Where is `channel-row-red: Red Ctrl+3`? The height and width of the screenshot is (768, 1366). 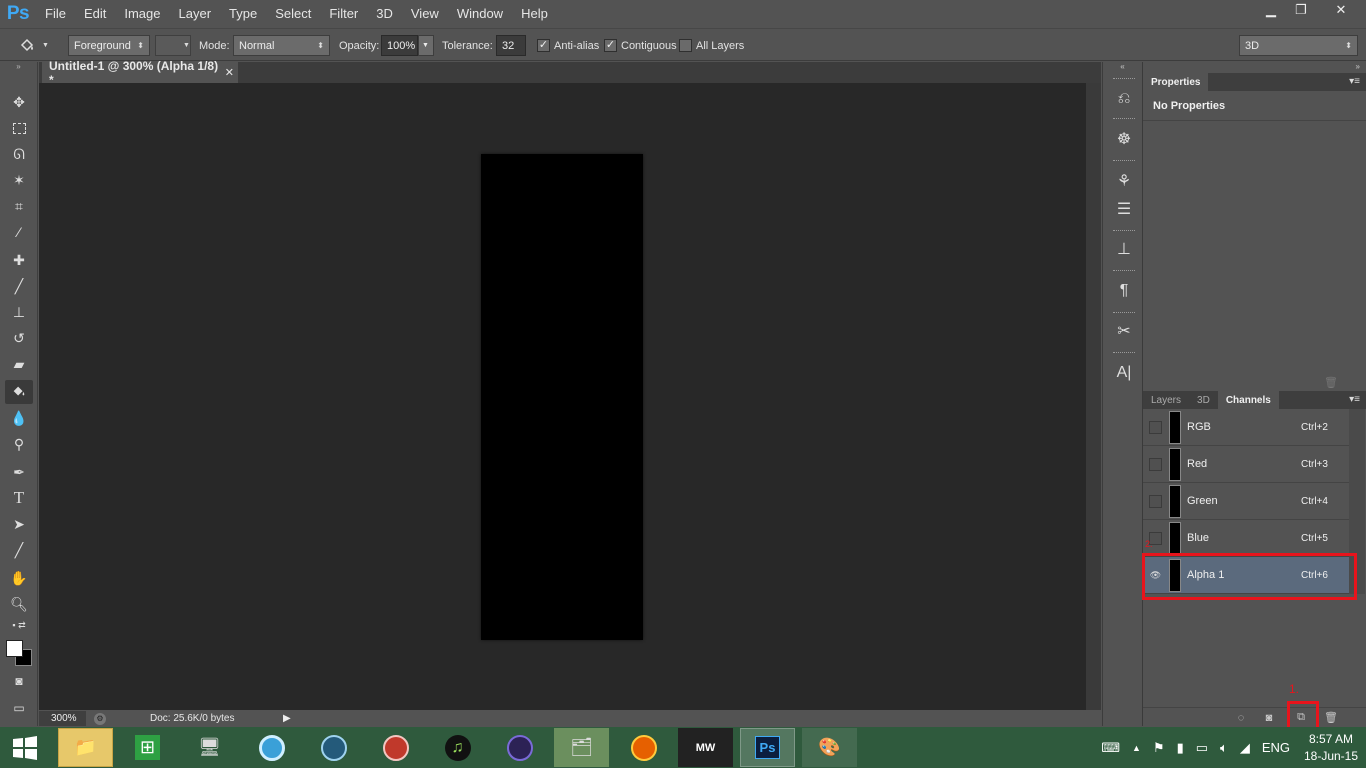 channel-row-red: Red Ctrl+3 is located at coordinates (1246, 464).